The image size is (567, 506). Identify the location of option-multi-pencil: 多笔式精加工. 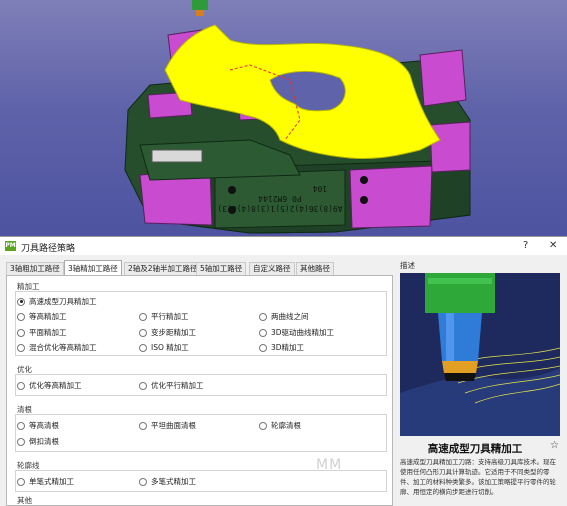
(167, 481).